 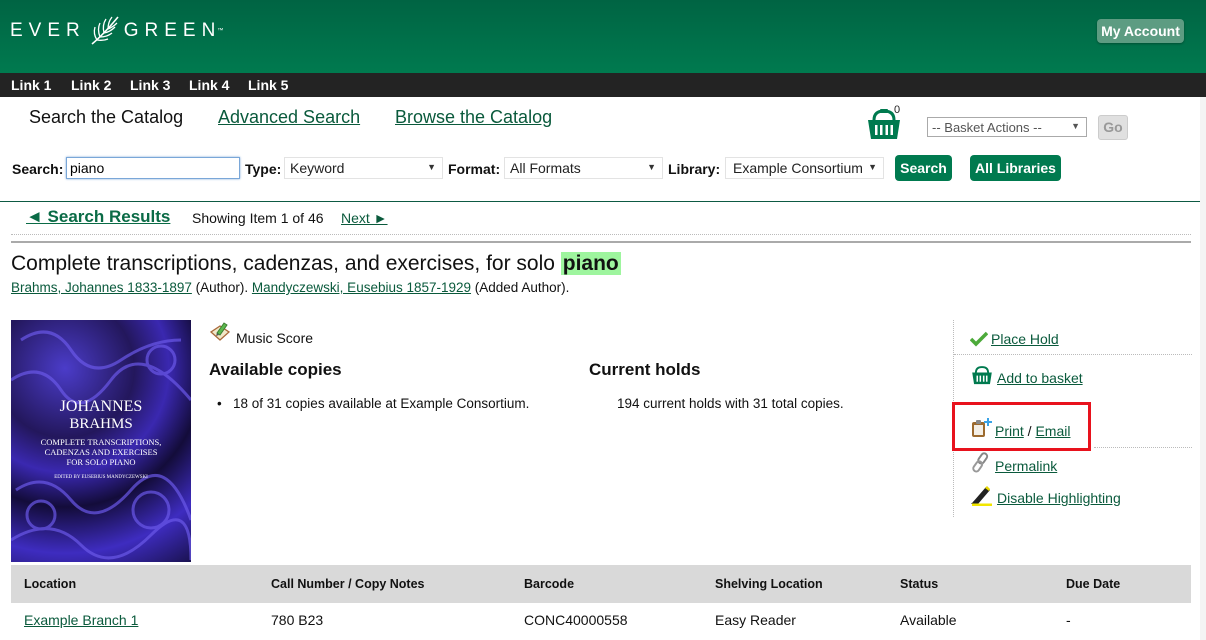 I want to click on call-number-cell: 780 B23, so click(x=297, y=620).